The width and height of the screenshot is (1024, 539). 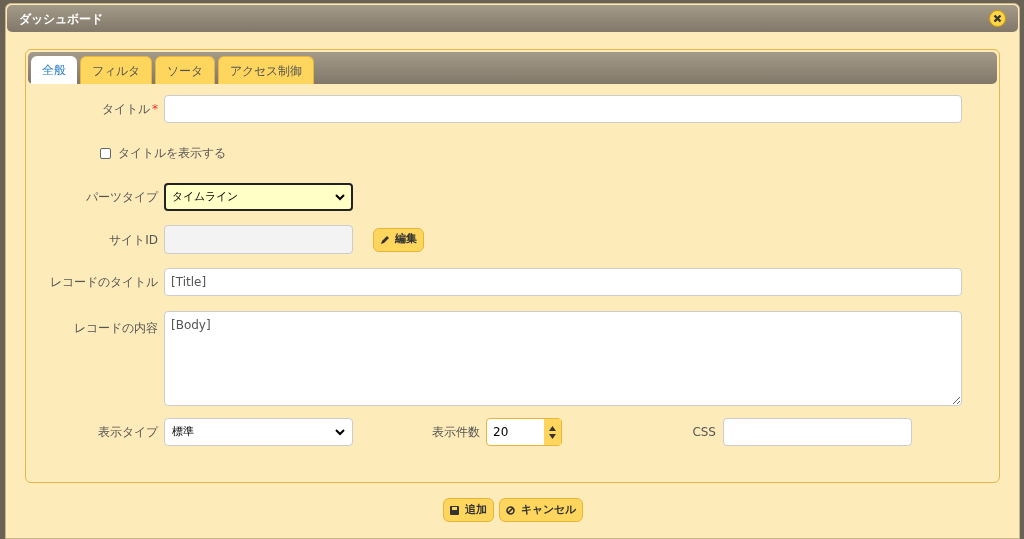 I want to click on field-label: レコードの内容, so click(x=116, y=328).